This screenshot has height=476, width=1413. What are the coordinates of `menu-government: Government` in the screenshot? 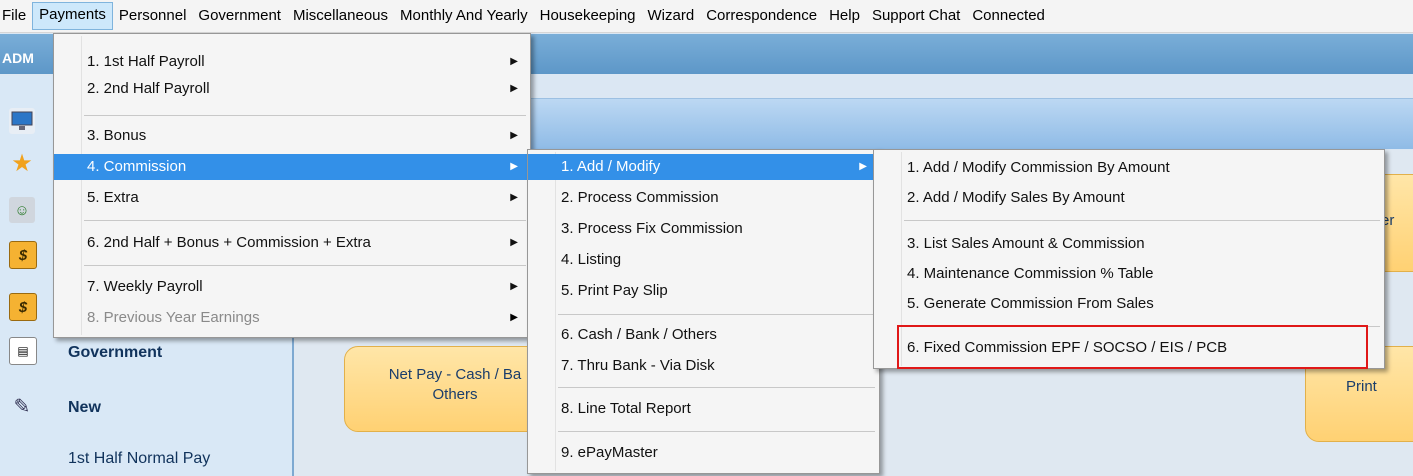 It's located at (239, 16).